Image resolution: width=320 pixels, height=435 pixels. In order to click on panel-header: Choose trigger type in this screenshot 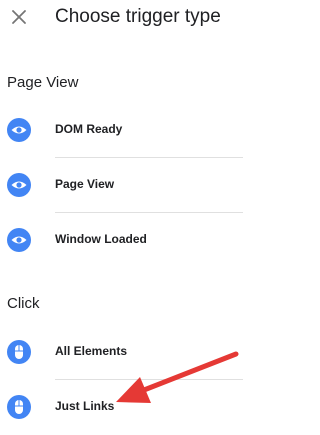, I will do `click(121, 19)`.